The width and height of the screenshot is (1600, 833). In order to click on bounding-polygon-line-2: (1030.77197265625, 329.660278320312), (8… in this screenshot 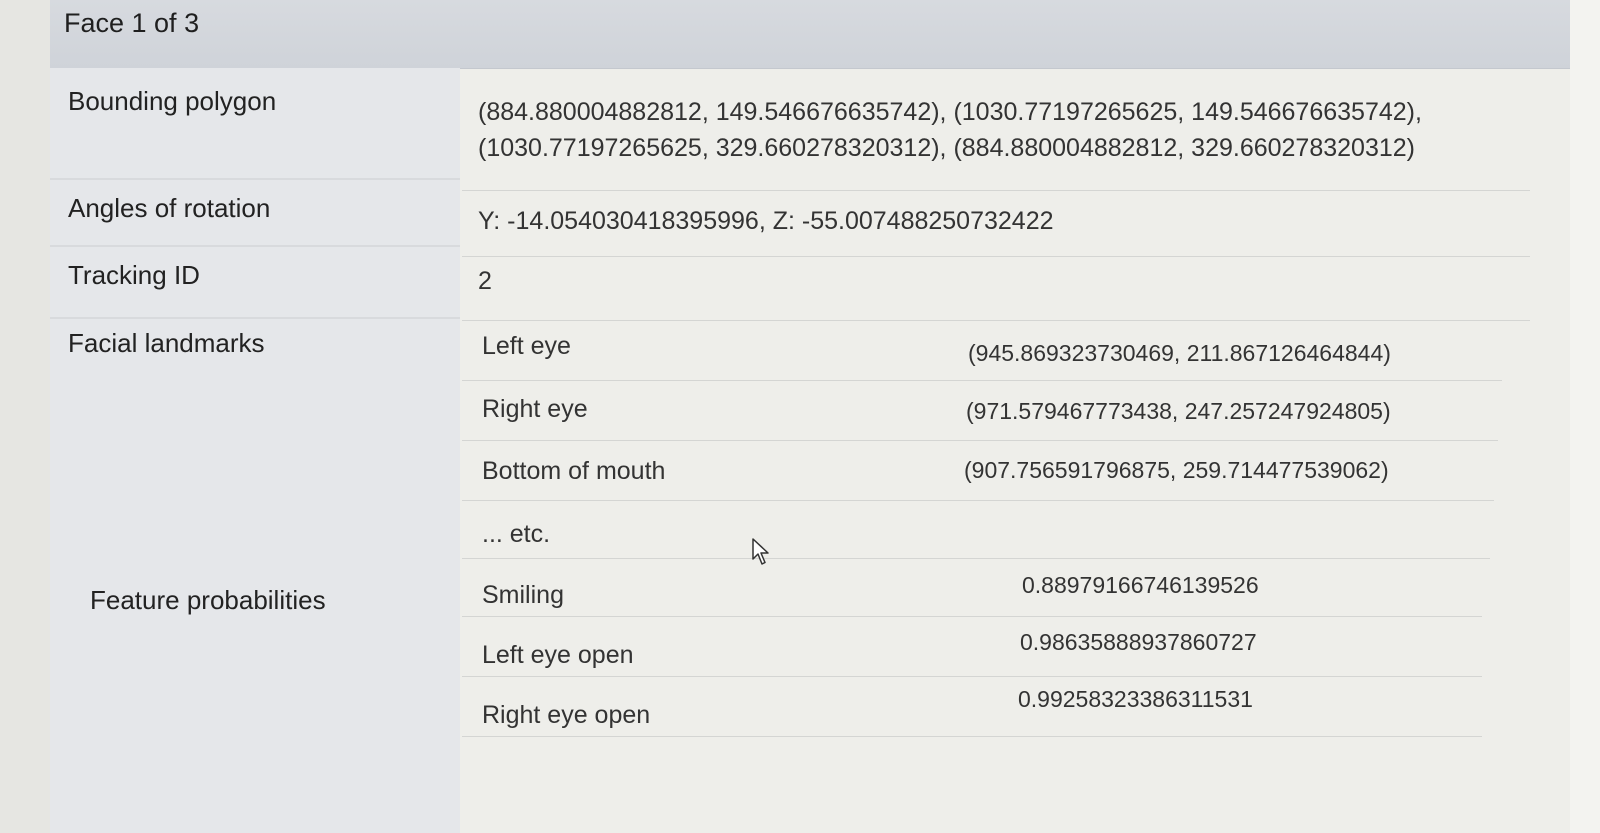, I will do `click(946, 148)`.